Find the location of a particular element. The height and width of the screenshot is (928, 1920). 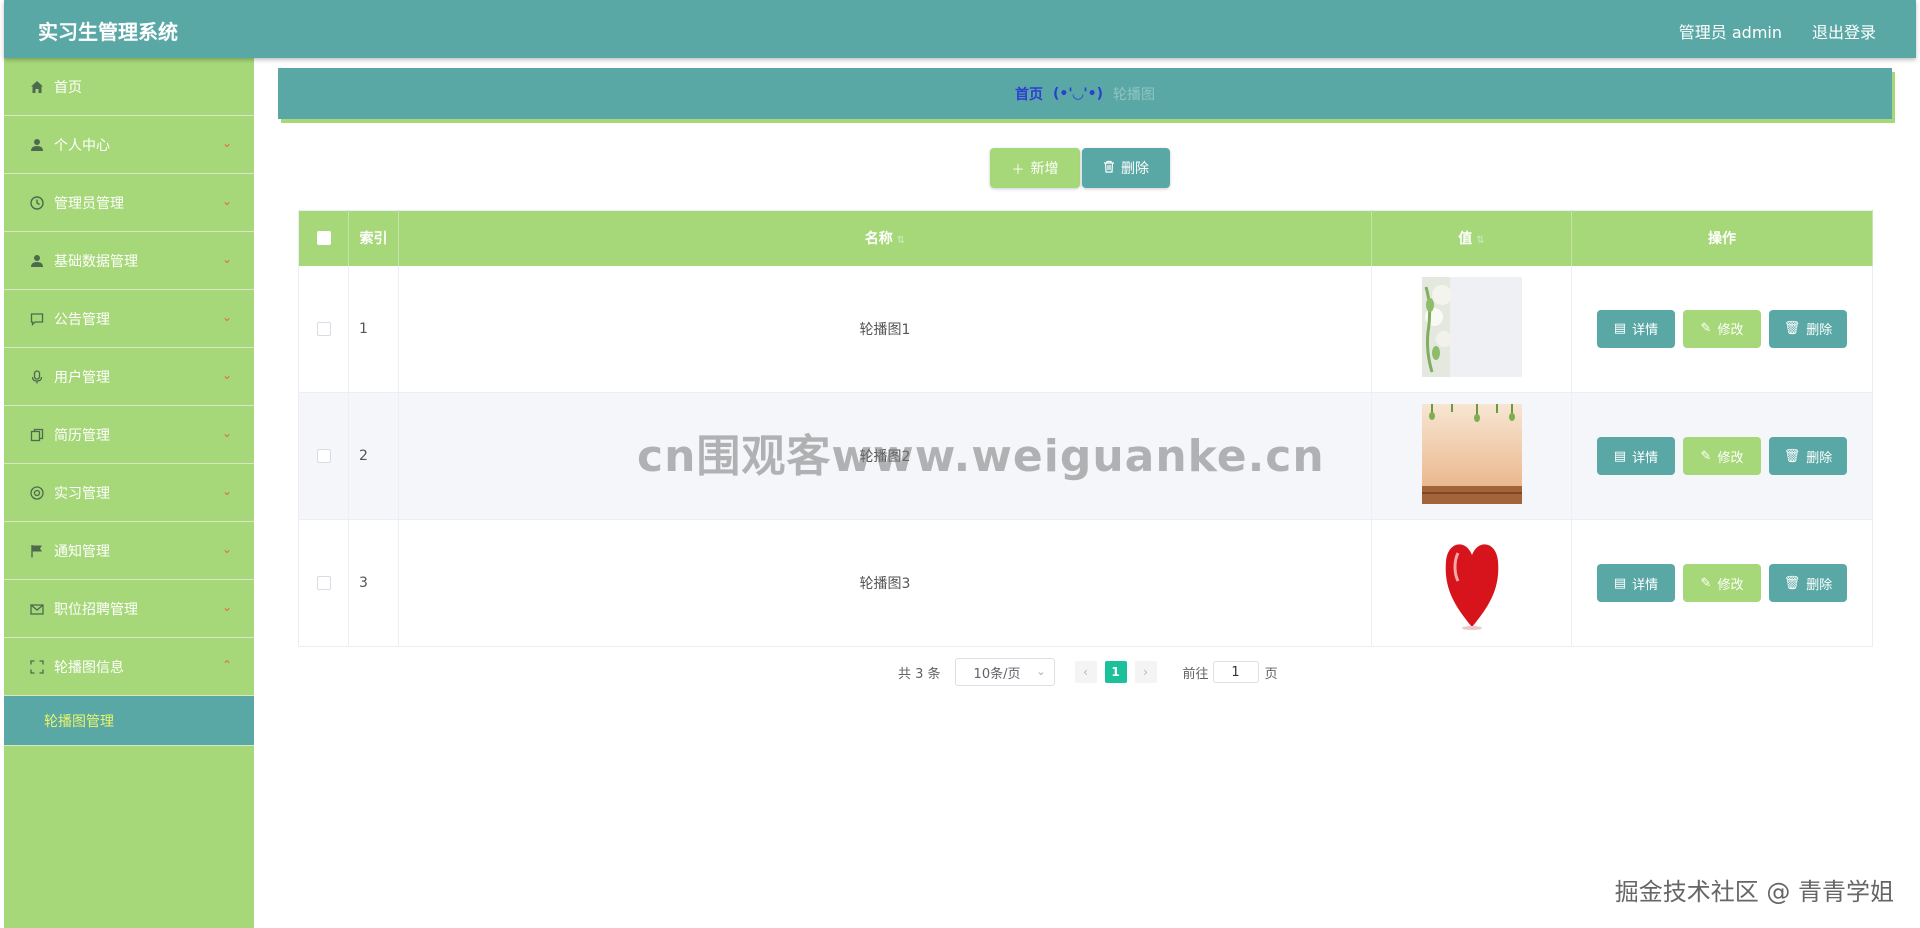

sidebar-item-base-data-management: 基础数据管理 ⌄ is located at coordinates (129, 261).